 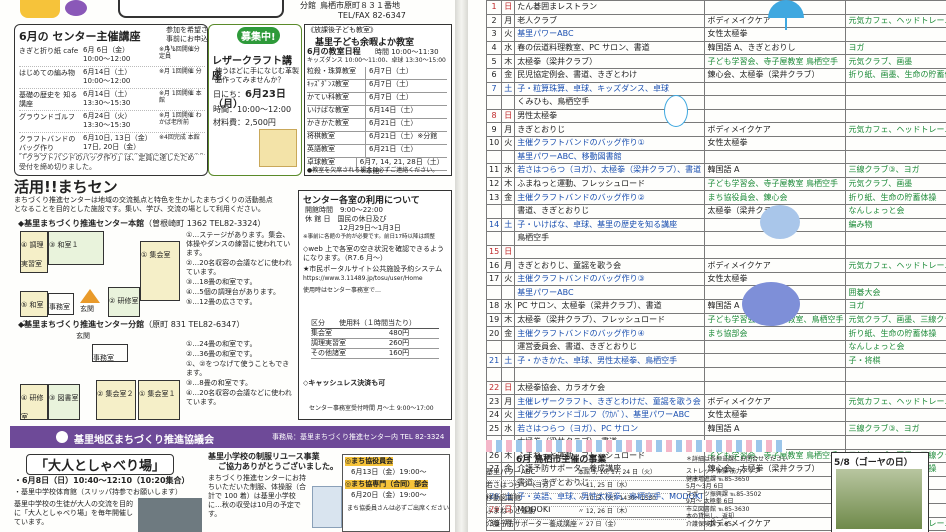 What do you see at coordinates (775, 401) in the screenshot?
I see `schedule-branch: ボディメイクケア` at bounding box center [775, 401].